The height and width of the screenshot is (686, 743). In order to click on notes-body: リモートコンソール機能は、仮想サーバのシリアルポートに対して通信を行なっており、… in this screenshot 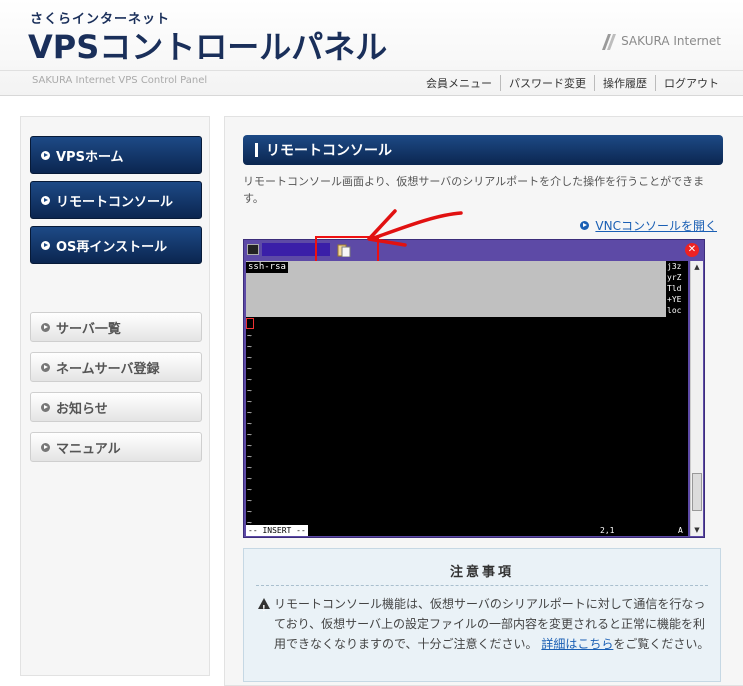, I will do `click(484, 624)`.